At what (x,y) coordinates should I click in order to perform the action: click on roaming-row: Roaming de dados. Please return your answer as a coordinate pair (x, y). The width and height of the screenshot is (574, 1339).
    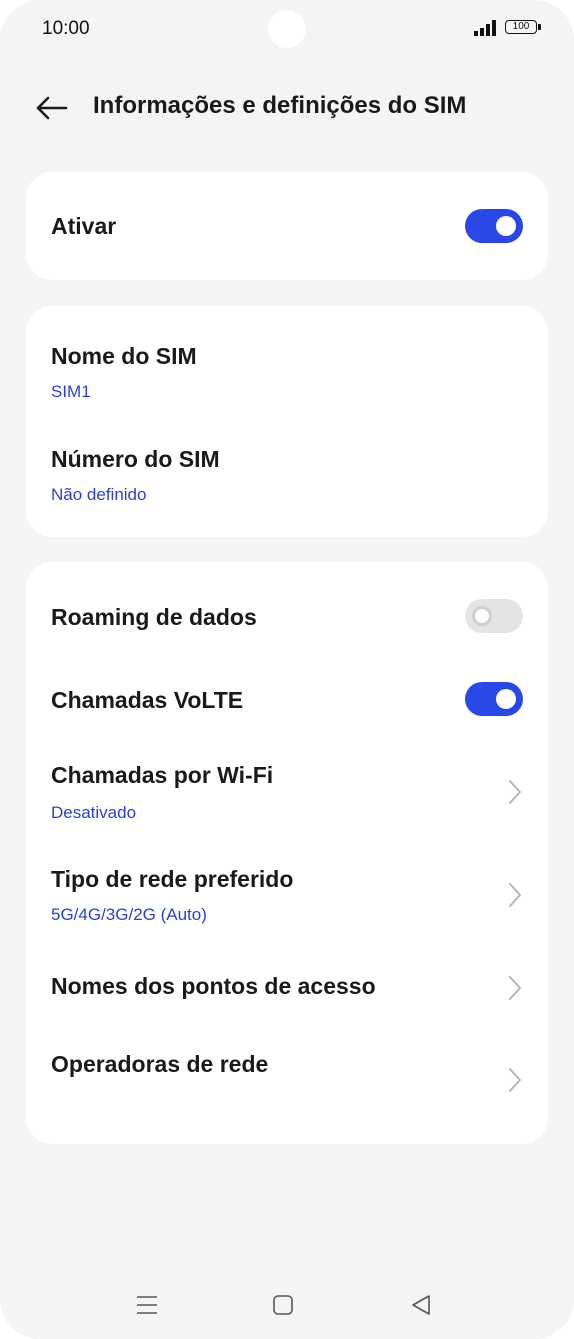
    Looking at the image, I should click on (287, 616).